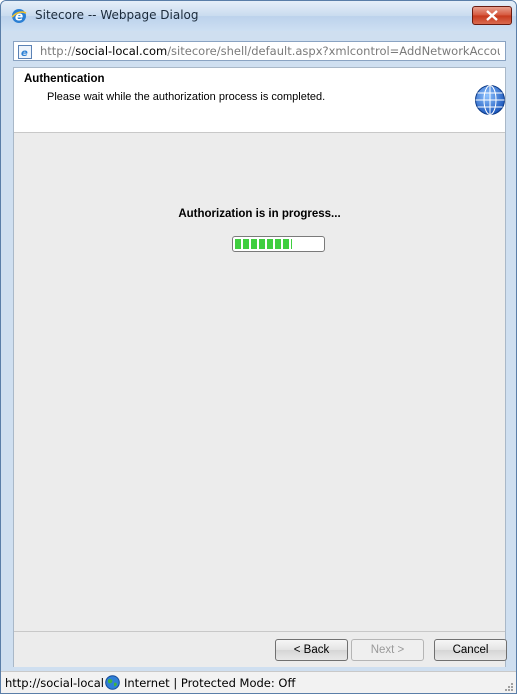 Image resolution: width=517 pixels, height=694 pixels. Describe the element at coordinates (121, 51) in the screenshot. I see `address-host: social-local.com` at that location.